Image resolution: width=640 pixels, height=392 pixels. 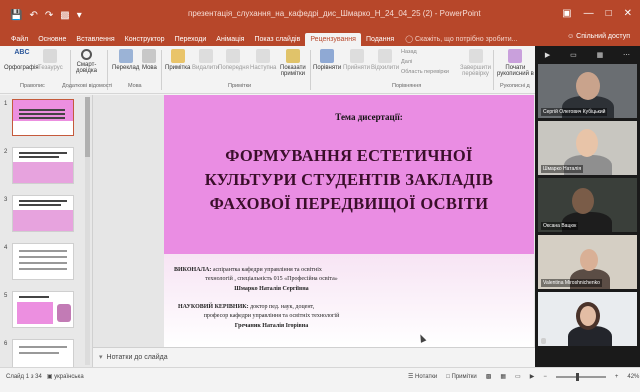 What do you see at coordinates (587, 319) in the screenshot?
I see `participant-tile` at bounding box center [587, 319].